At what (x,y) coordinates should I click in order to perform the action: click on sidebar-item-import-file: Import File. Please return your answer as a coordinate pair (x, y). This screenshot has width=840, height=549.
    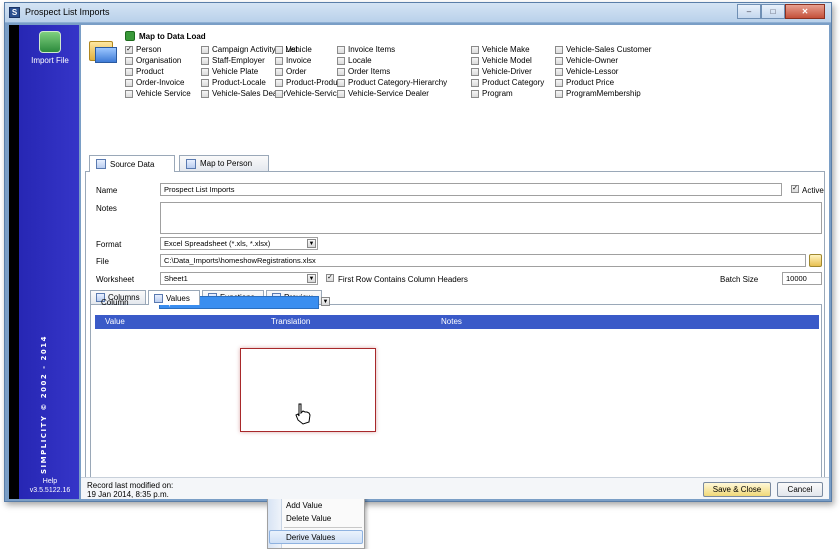
    Looking at the image, I should click on (50, 48).